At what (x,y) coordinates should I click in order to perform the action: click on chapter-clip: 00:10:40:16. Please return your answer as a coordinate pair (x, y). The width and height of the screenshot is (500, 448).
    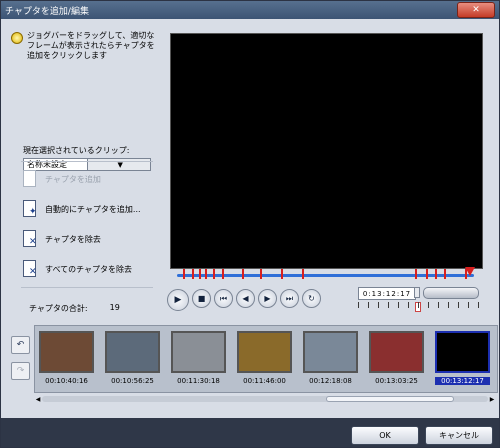
    Looking at the image, I should click on (66, 358).